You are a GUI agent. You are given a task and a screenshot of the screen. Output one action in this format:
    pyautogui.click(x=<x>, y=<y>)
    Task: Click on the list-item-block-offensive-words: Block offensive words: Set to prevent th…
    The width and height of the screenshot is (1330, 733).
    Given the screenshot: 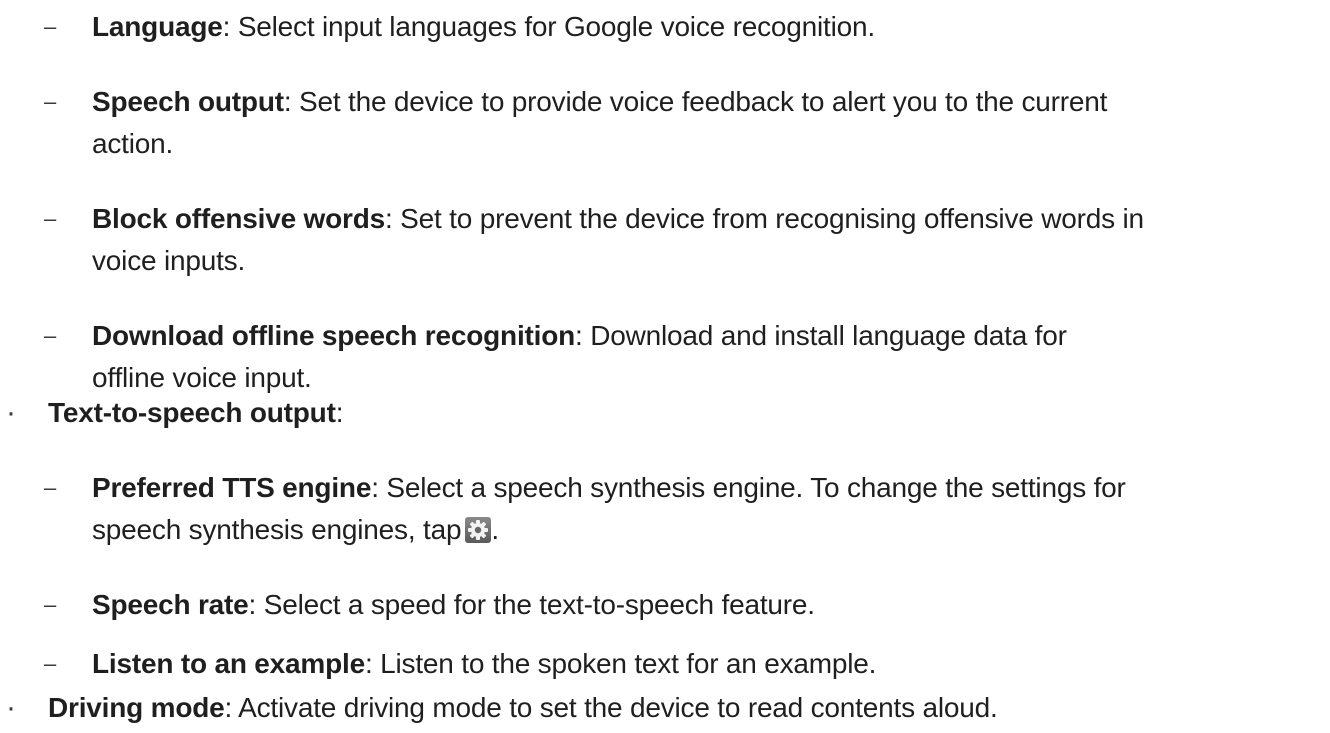 What is the action you would take?
    pyautogui.click(x=618, y=219)
    